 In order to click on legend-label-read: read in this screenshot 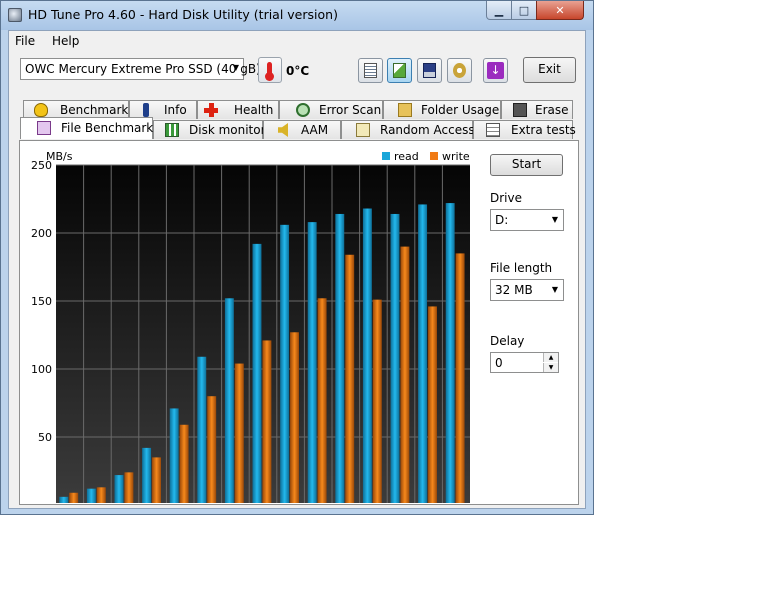, I will do `click(406, 156)`.